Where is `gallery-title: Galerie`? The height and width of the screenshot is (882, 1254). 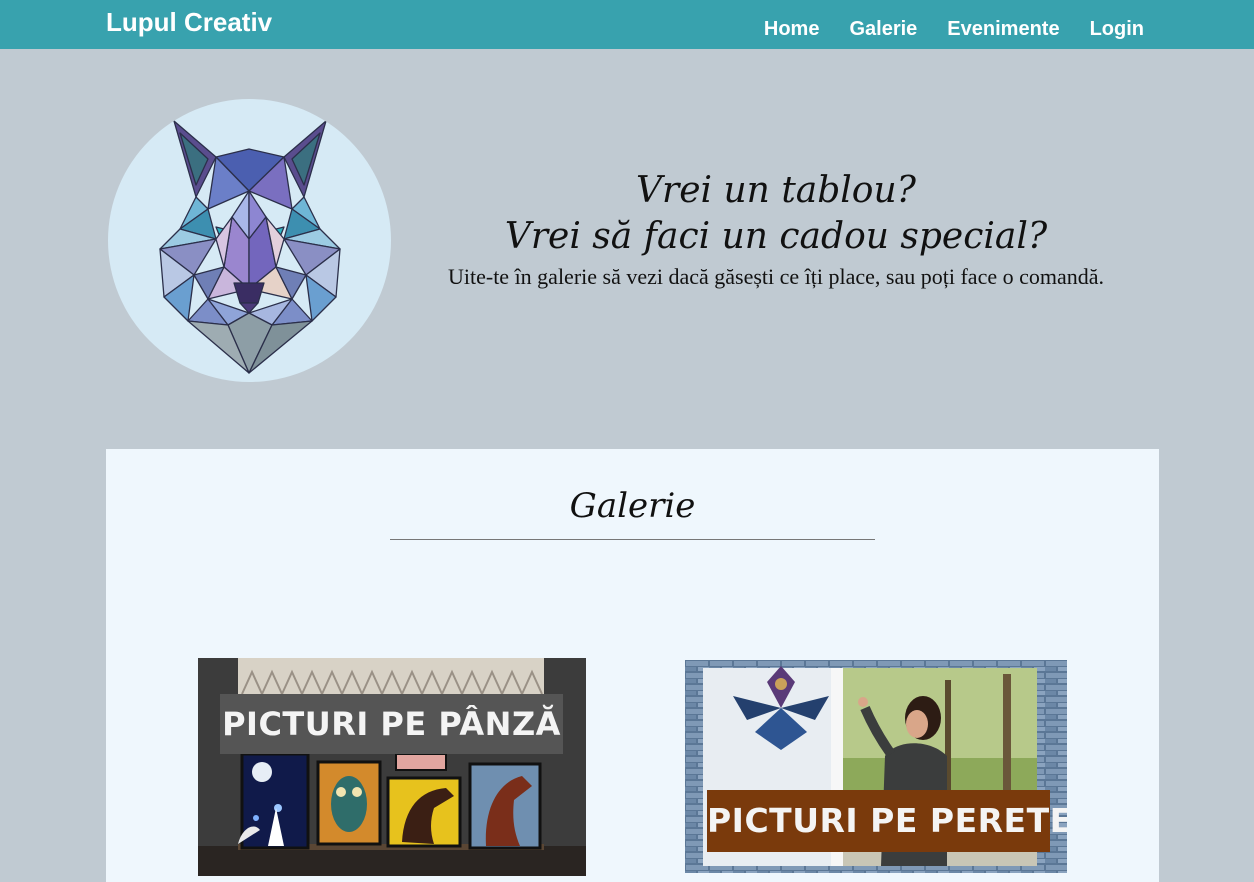
gallery-title: Galerie is located at coordinates (632, 506).